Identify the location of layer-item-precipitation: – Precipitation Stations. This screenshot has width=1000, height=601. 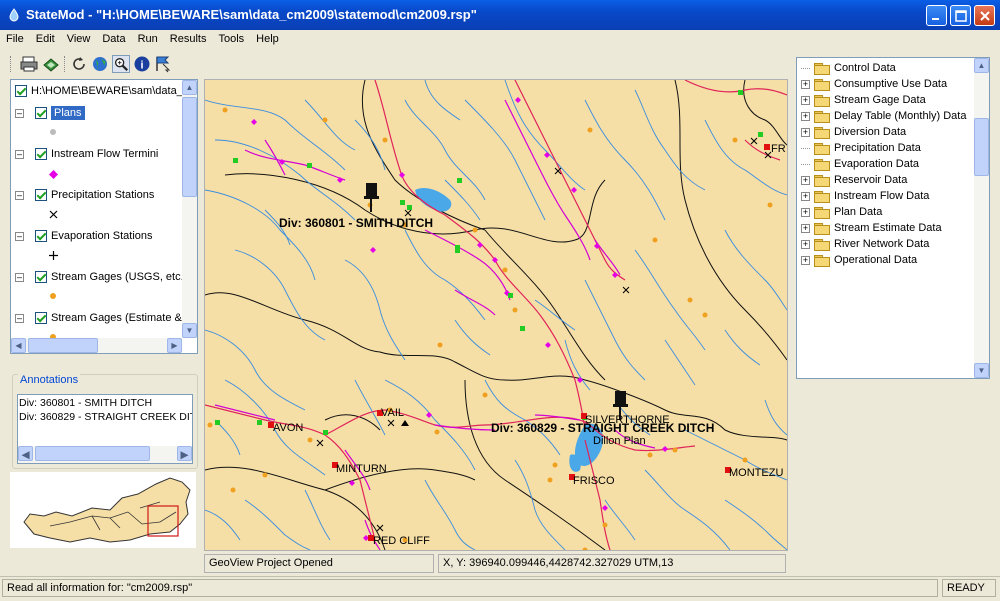
(84, 195).